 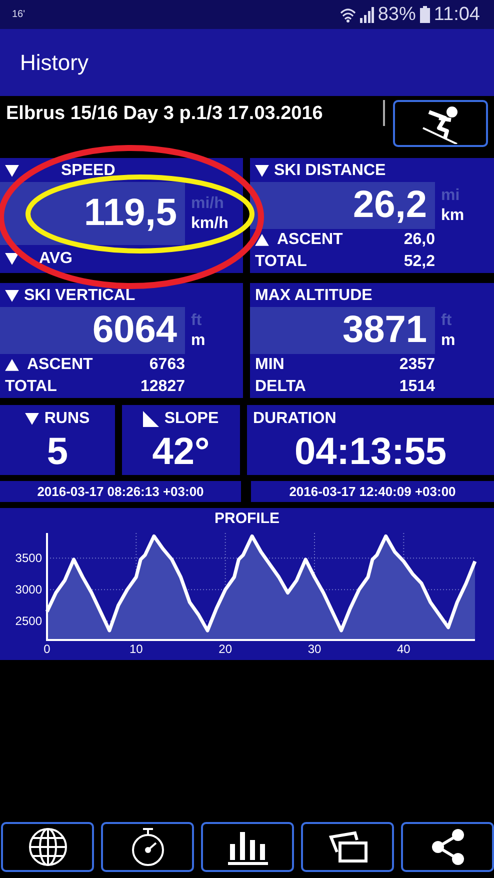 What do you see at coordinates (417, 387) in the screenshot?
I see `row-value: 1514` at bounding box center [417, 387].